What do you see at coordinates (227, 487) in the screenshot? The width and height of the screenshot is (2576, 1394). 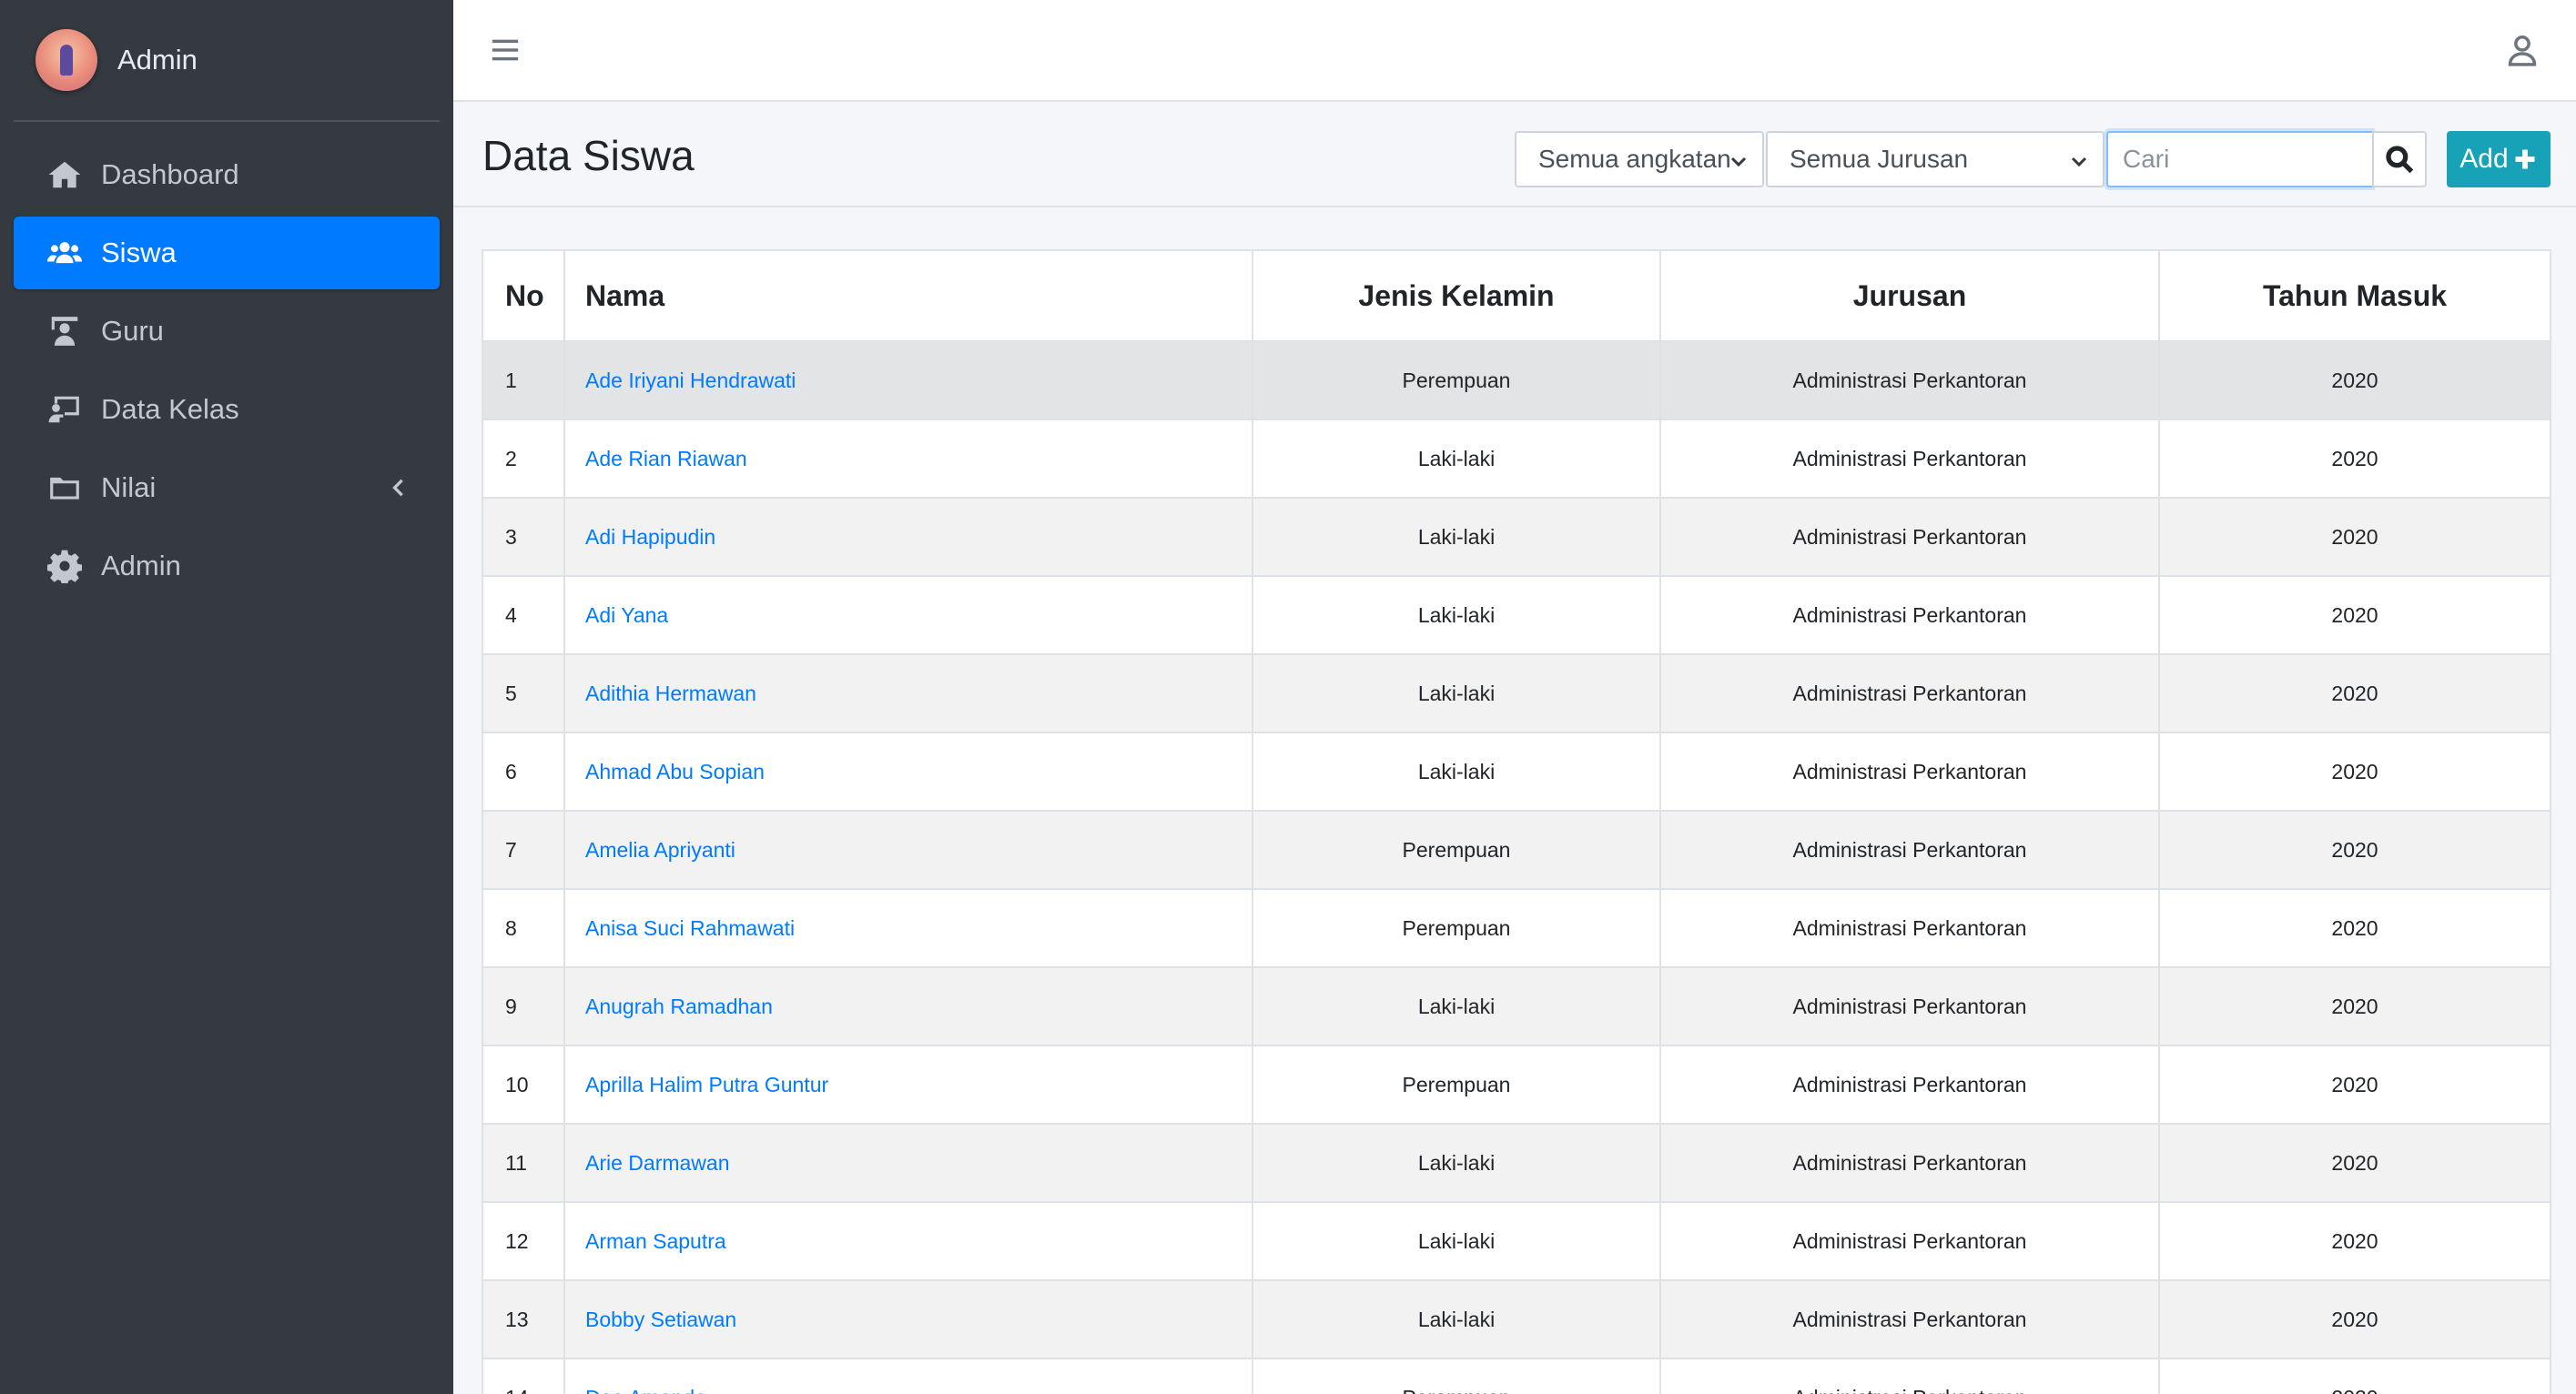 I see `sidebar-item-nilai: Nilai` at bounding box center [227, 487].